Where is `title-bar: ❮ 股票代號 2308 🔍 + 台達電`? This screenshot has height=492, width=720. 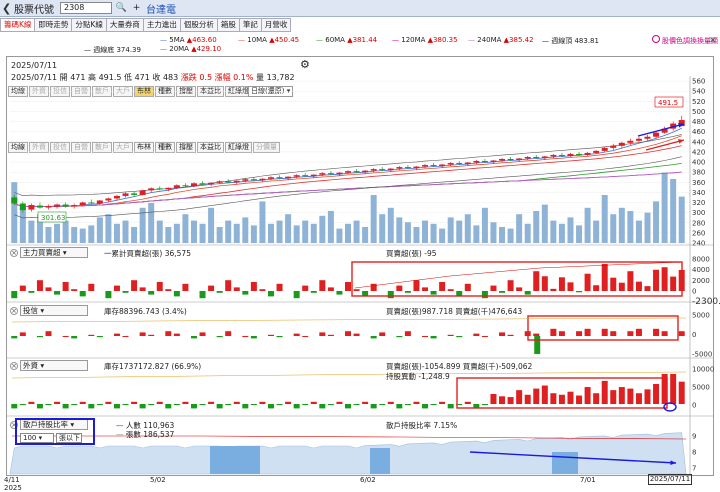
title-bar: ❮ 股票代號 2308 🔍 + 台達電 is located at coordinates (360, 8).